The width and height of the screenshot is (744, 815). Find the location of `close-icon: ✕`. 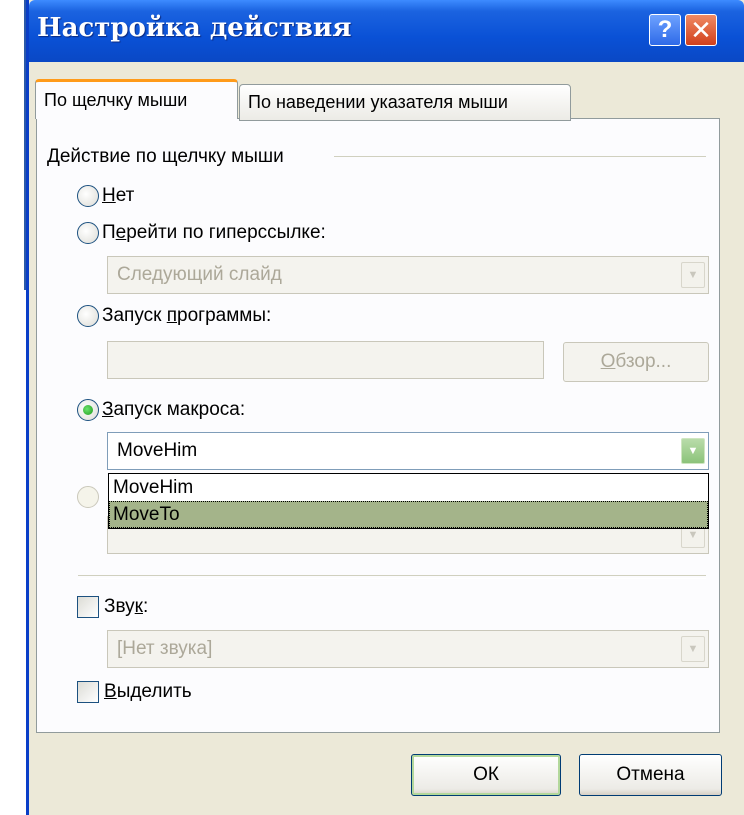

close-icon: ✕ is located at coordinates (701, 29).